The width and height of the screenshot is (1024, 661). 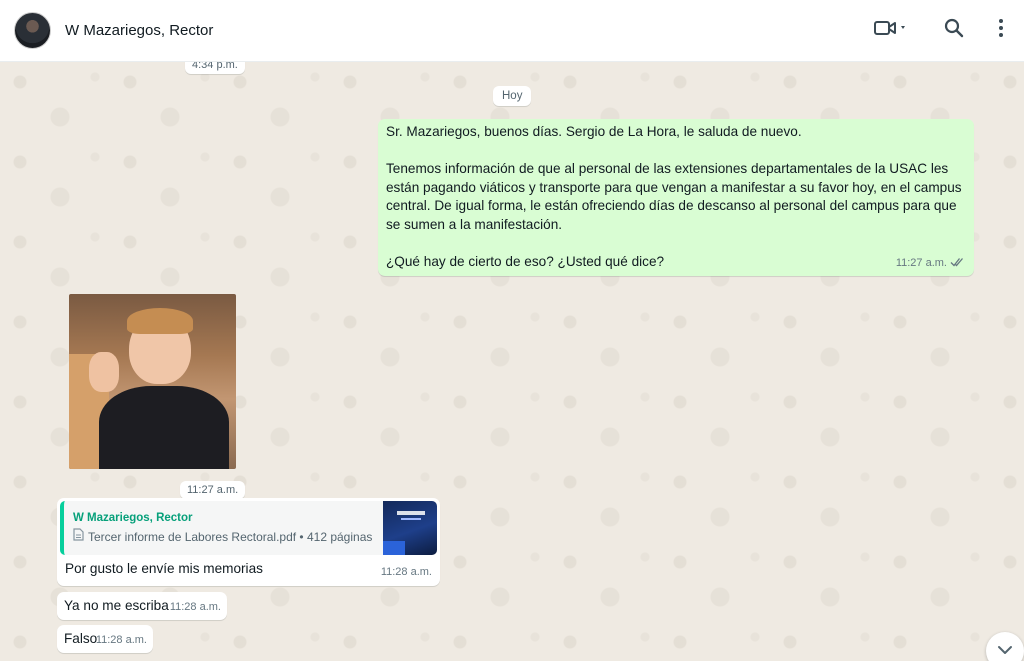 What do you see at coordinates (1005, 651) in the screenshot?
I see `chevron-down-icon` at bounding box center [1005, 651].